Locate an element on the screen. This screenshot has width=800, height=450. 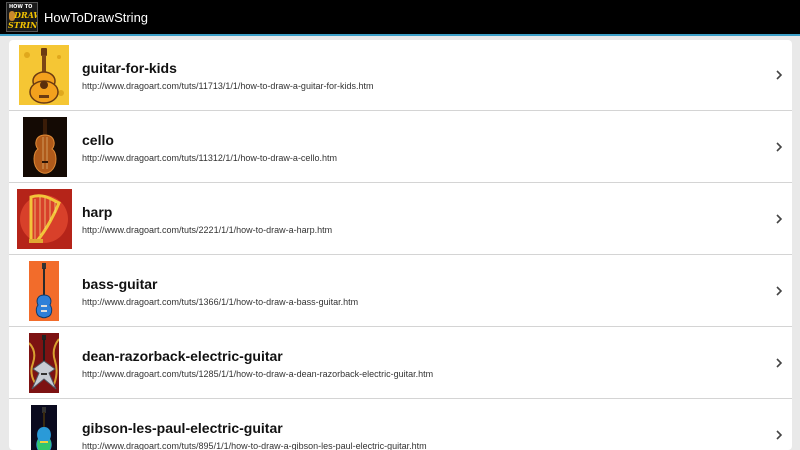
action-bar-accent-line is located at coordinates (400, 35).